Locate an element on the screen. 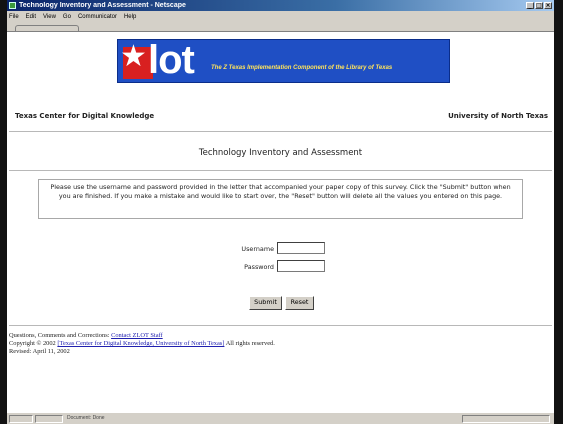 The width and height of the screenshot is (563, 424). star-icon: ★ is located at coordinates (133, 56).